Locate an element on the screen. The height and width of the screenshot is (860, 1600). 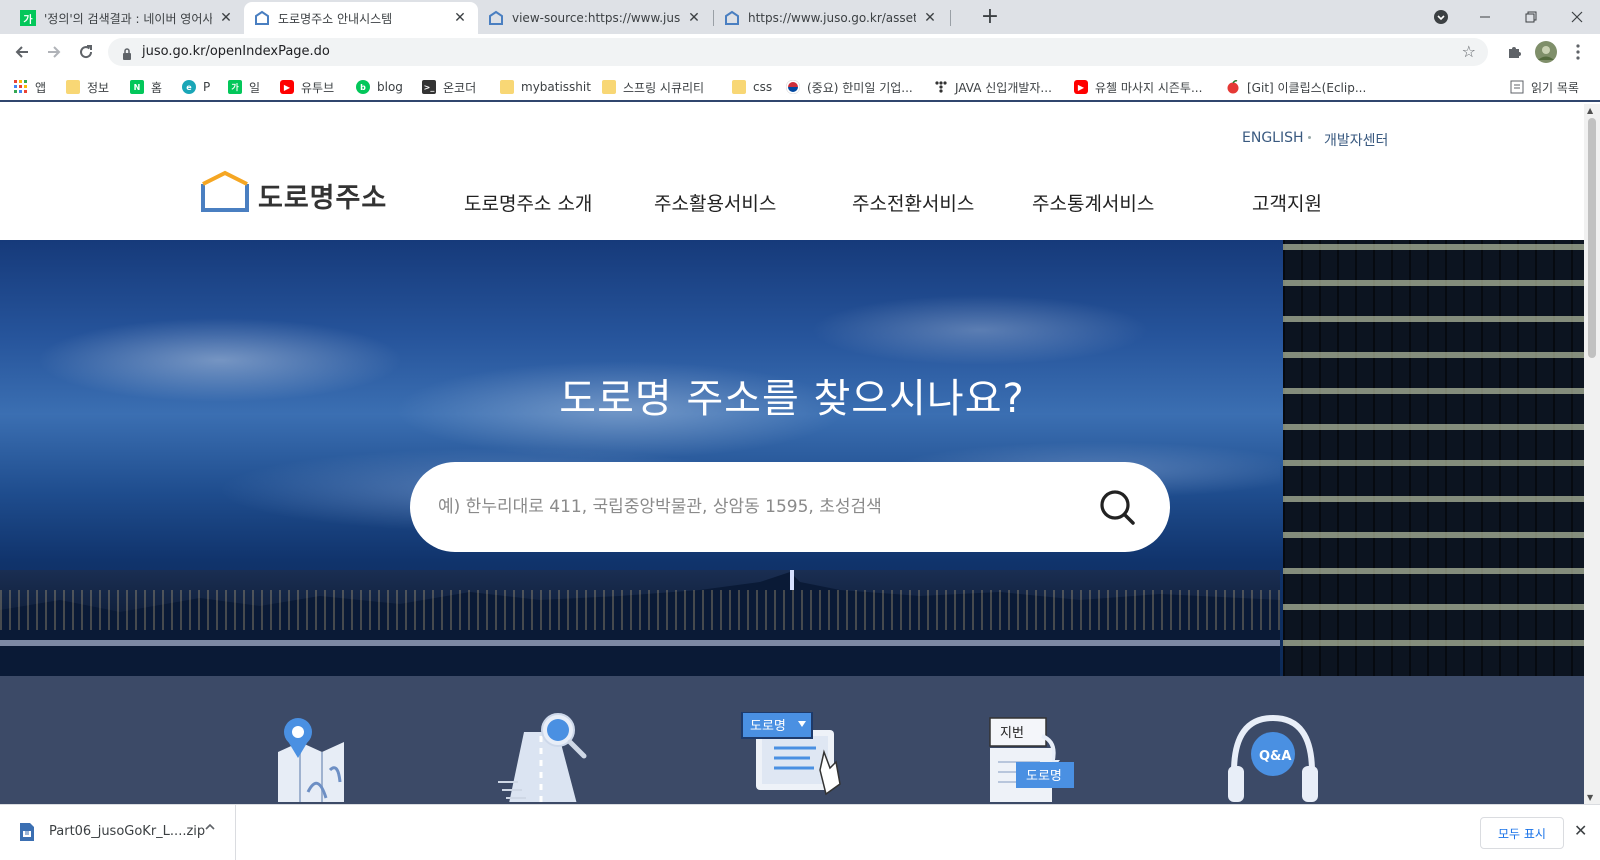
tab-assets-css: https://www.juso.go.kr/assets/css ✕ is located at coordinates (831, 18).